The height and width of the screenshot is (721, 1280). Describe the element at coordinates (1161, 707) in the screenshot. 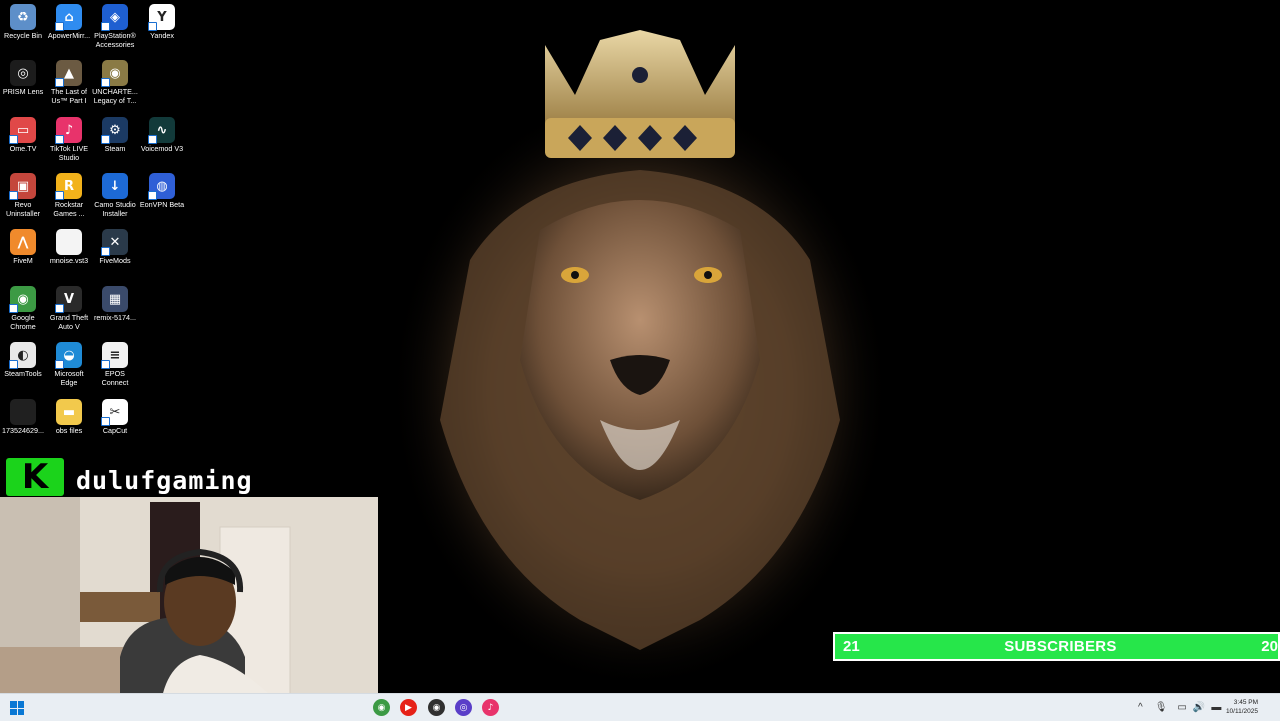

I see `microphone-icon: 🎙` at that location.